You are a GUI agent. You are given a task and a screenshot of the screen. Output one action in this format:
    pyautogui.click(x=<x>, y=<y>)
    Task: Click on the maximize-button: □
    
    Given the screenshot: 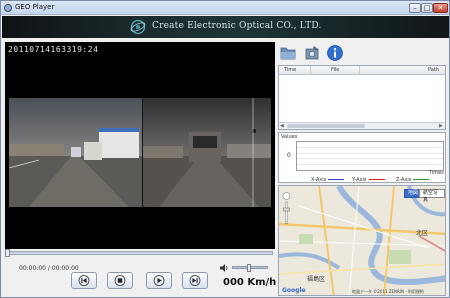 What is the action you would take?
    pyautogui.click(x=427, y=8)
    